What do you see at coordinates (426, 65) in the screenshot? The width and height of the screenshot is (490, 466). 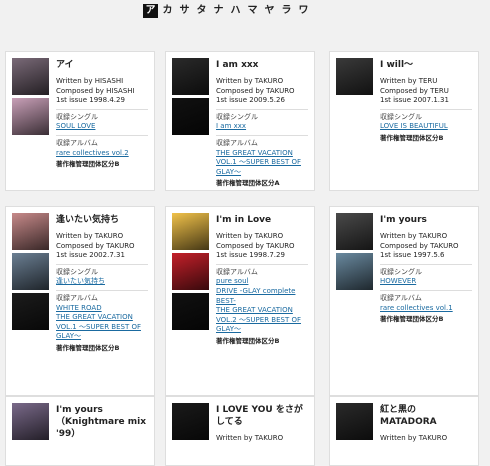 I see `song-title: I will～` at bounding box center [426, 65].